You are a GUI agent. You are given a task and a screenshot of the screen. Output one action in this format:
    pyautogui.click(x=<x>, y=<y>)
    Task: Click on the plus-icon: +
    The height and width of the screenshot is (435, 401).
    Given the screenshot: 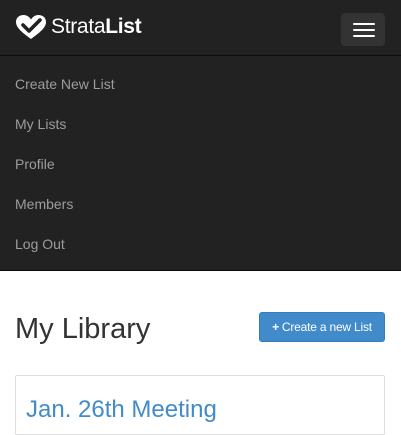 What is the action you would take?
    pyautogui.click(x=275, y=327)
    